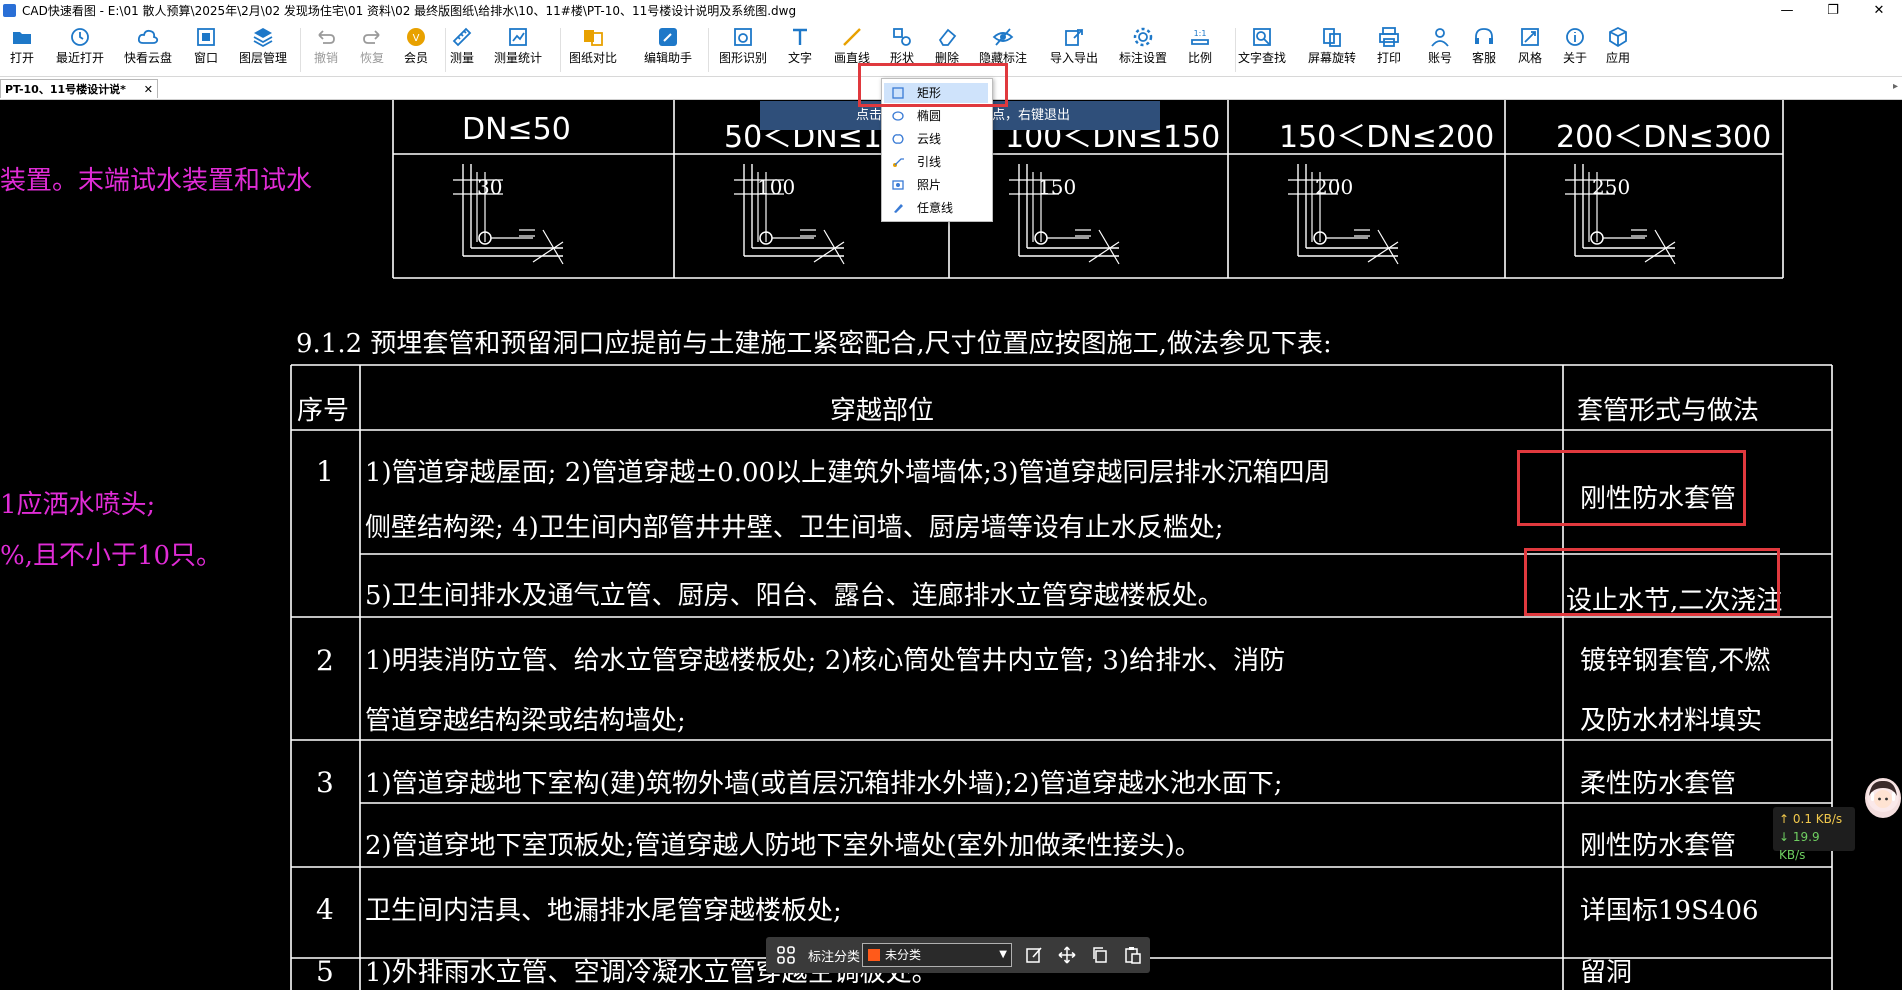  What do you see at coordinates (929, 139) in the screenshot?
I see `shape-menu-label: 云线` at bounding box center [929, 139].